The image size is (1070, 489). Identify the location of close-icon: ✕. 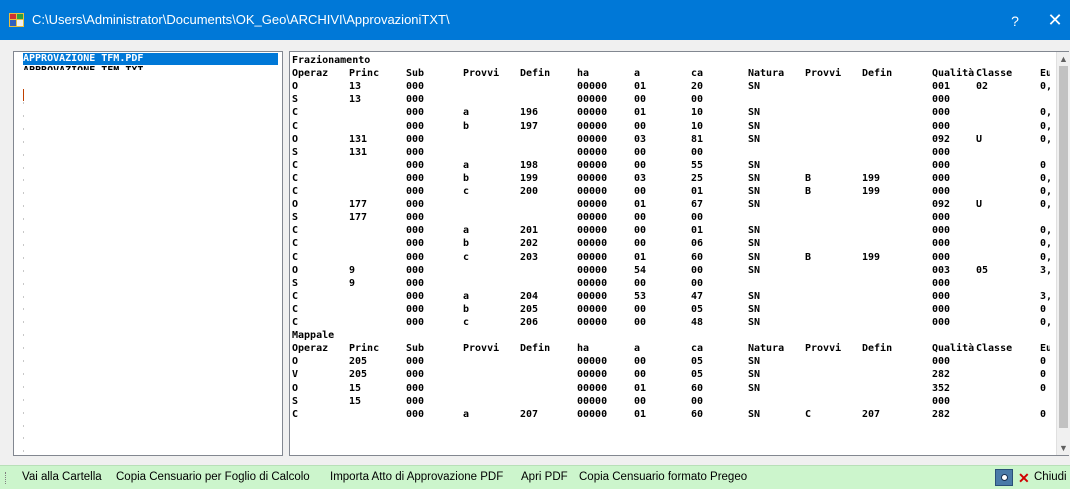
(1024, 478).